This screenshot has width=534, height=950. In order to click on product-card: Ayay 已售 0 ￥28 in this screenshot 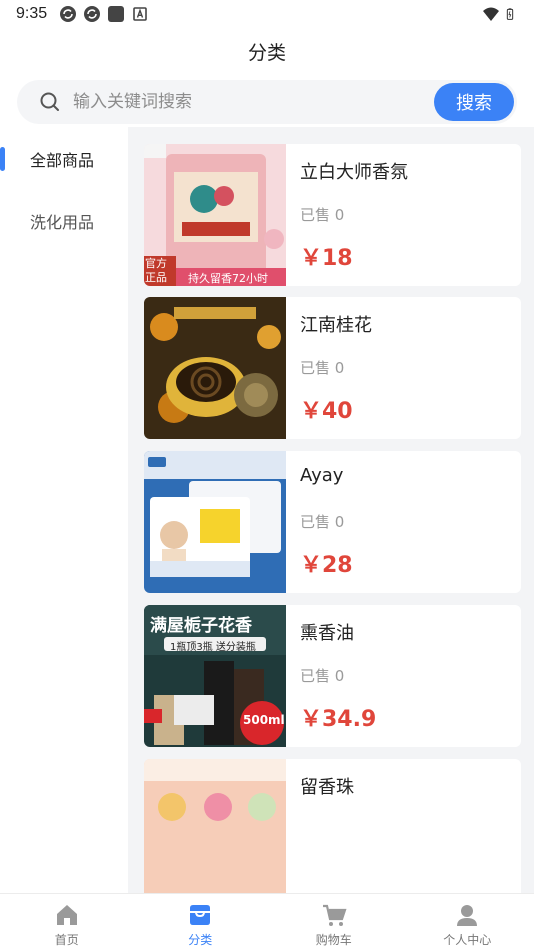, I will do `click(332, 522)`.